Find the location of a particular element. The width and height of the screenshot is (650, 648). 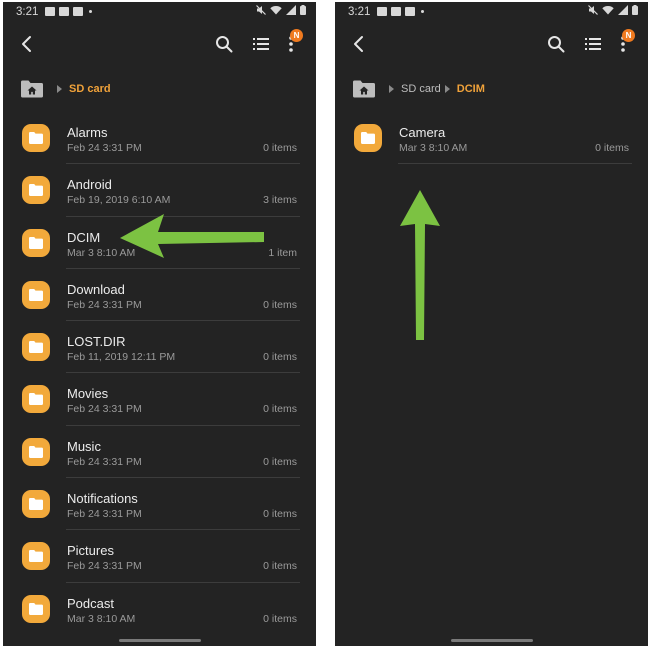

folder-name: Download is located at coordinates (96, 289).